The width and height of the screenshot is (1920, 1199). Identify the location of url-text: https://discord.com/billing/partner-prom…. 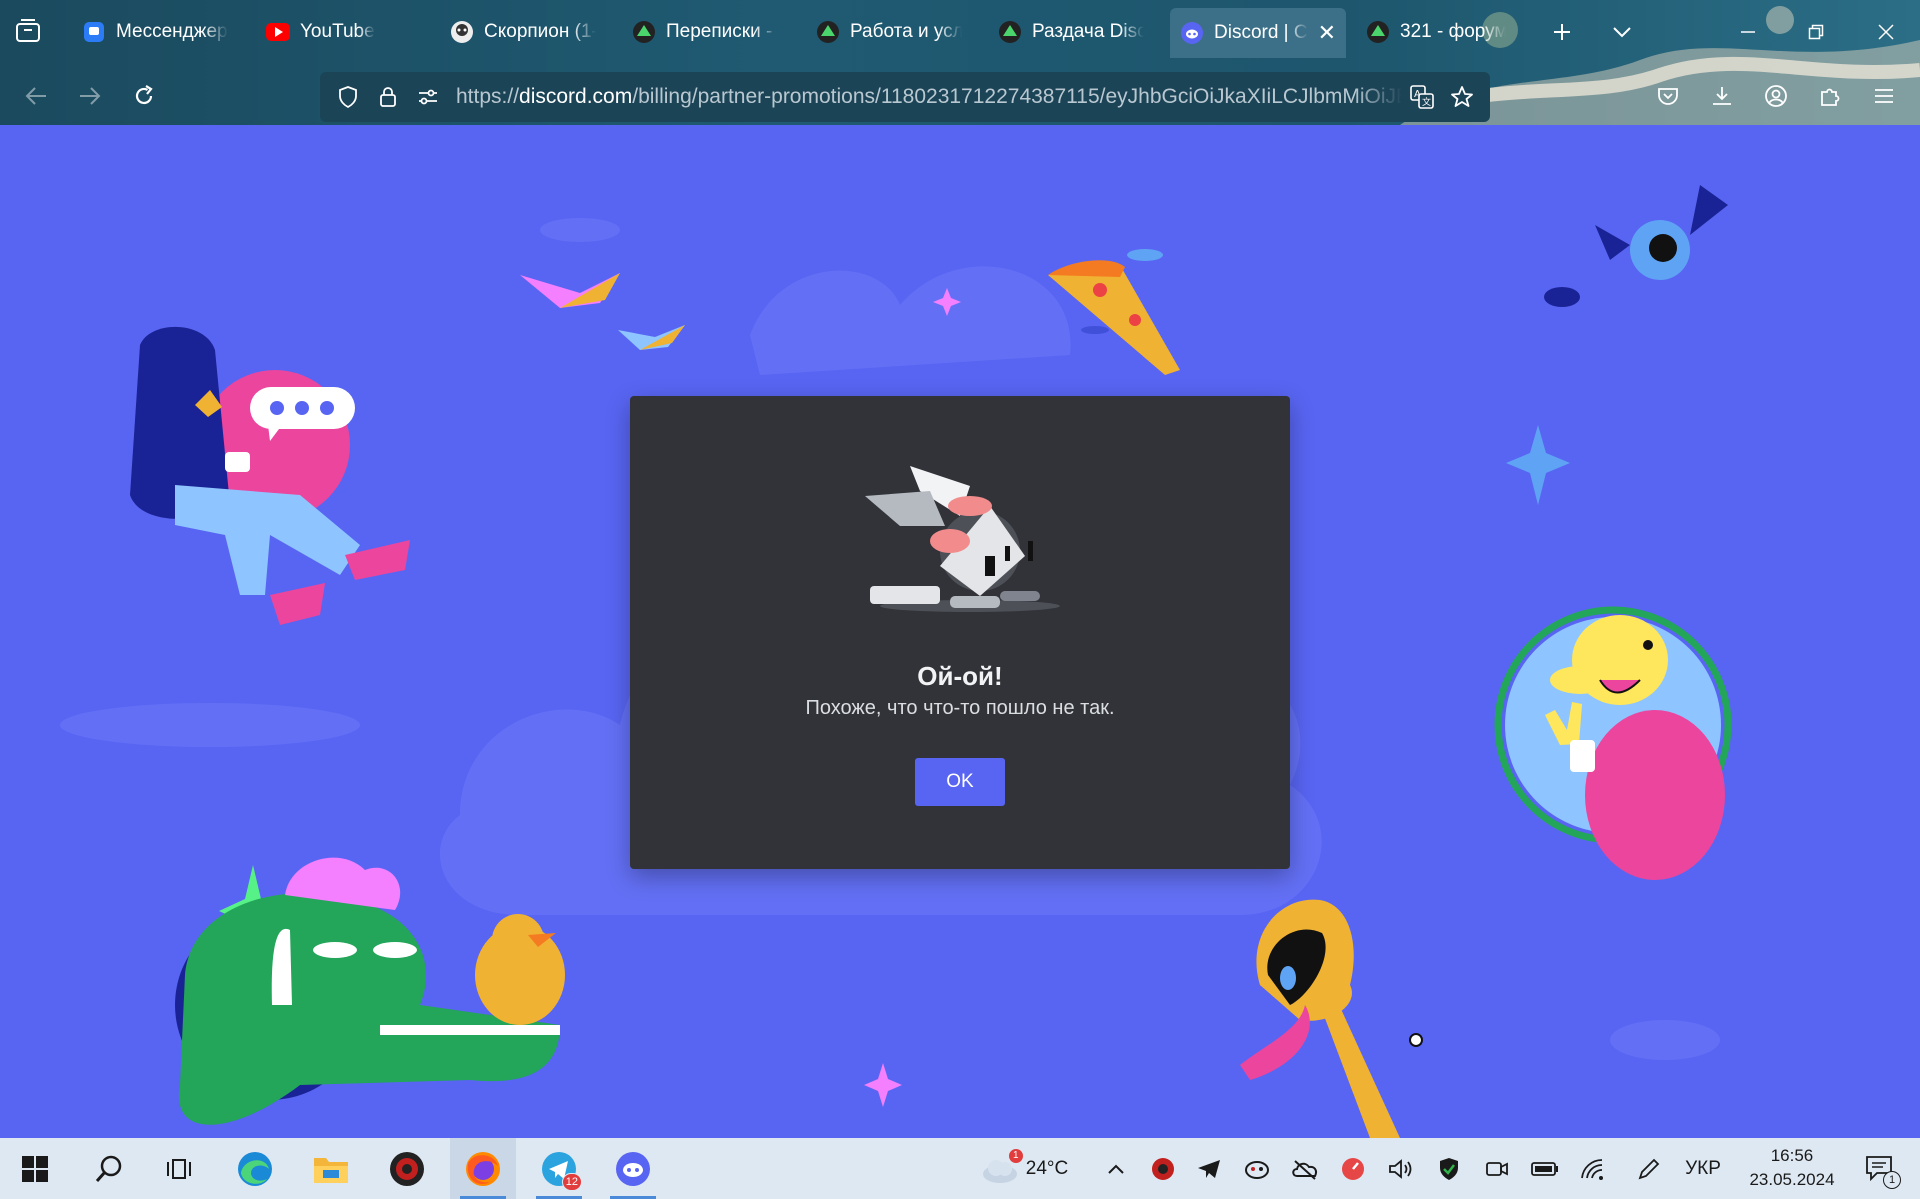
(929, 97).